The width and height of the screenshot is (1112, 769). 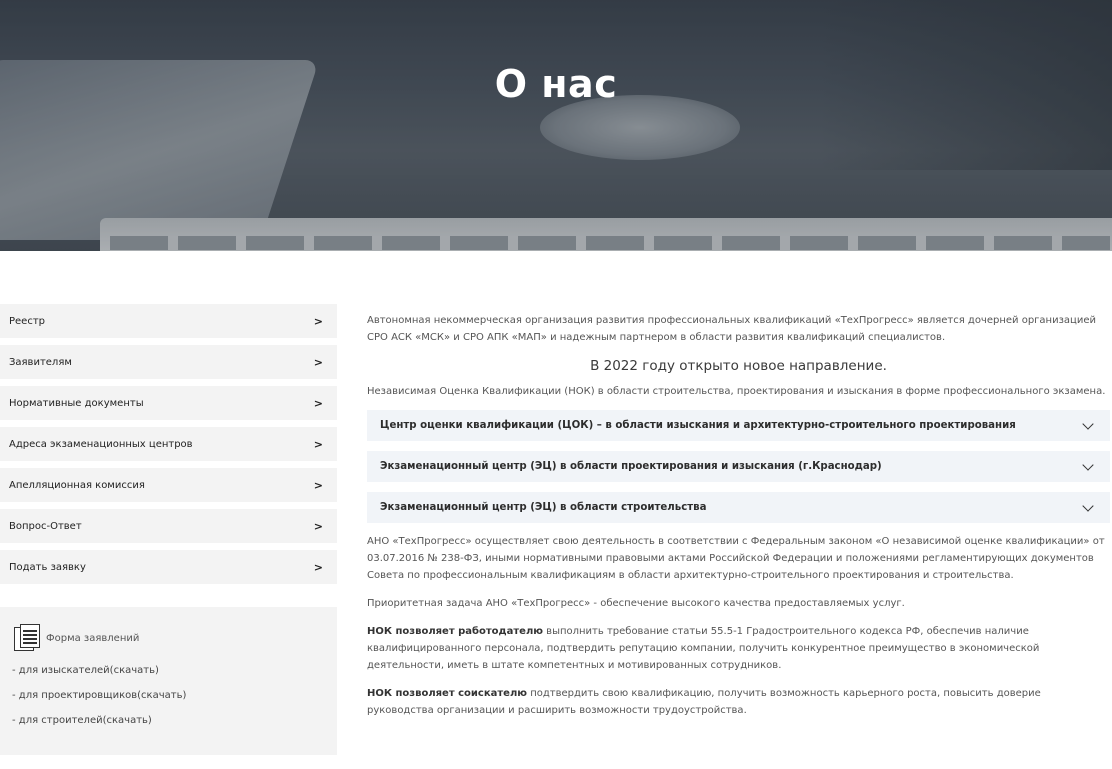 I want to click on sidebar-item-label: Заявителям, so click(x=40, y=362).